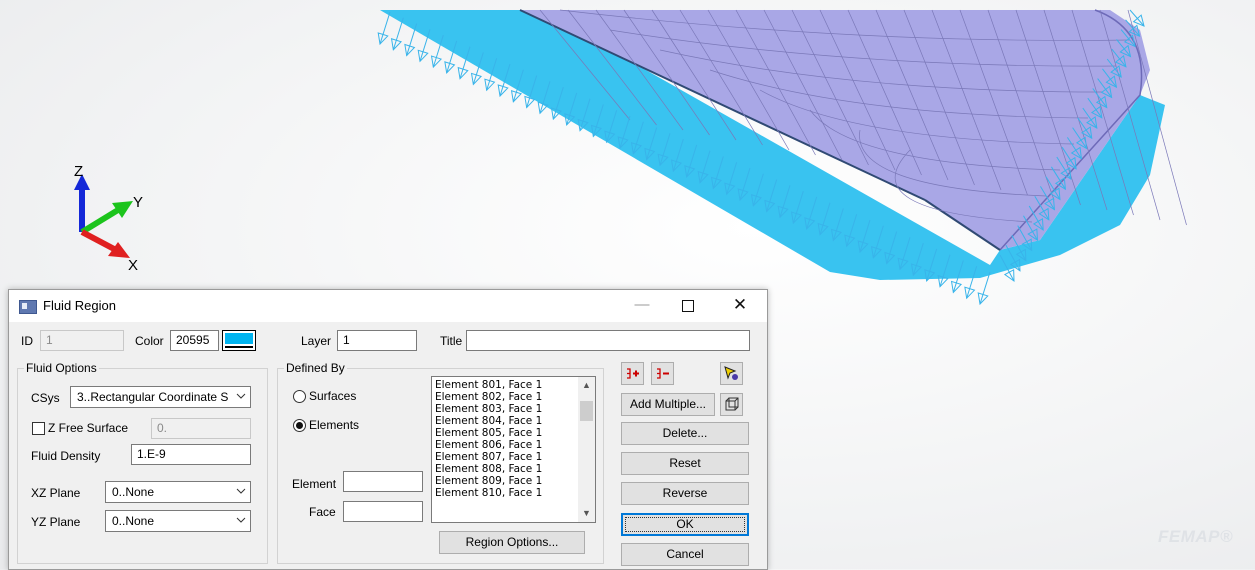 The width and height of the screenshot is (1255, 570). I want to click on list-item: Element 801, Face 1, so click(488, 385).